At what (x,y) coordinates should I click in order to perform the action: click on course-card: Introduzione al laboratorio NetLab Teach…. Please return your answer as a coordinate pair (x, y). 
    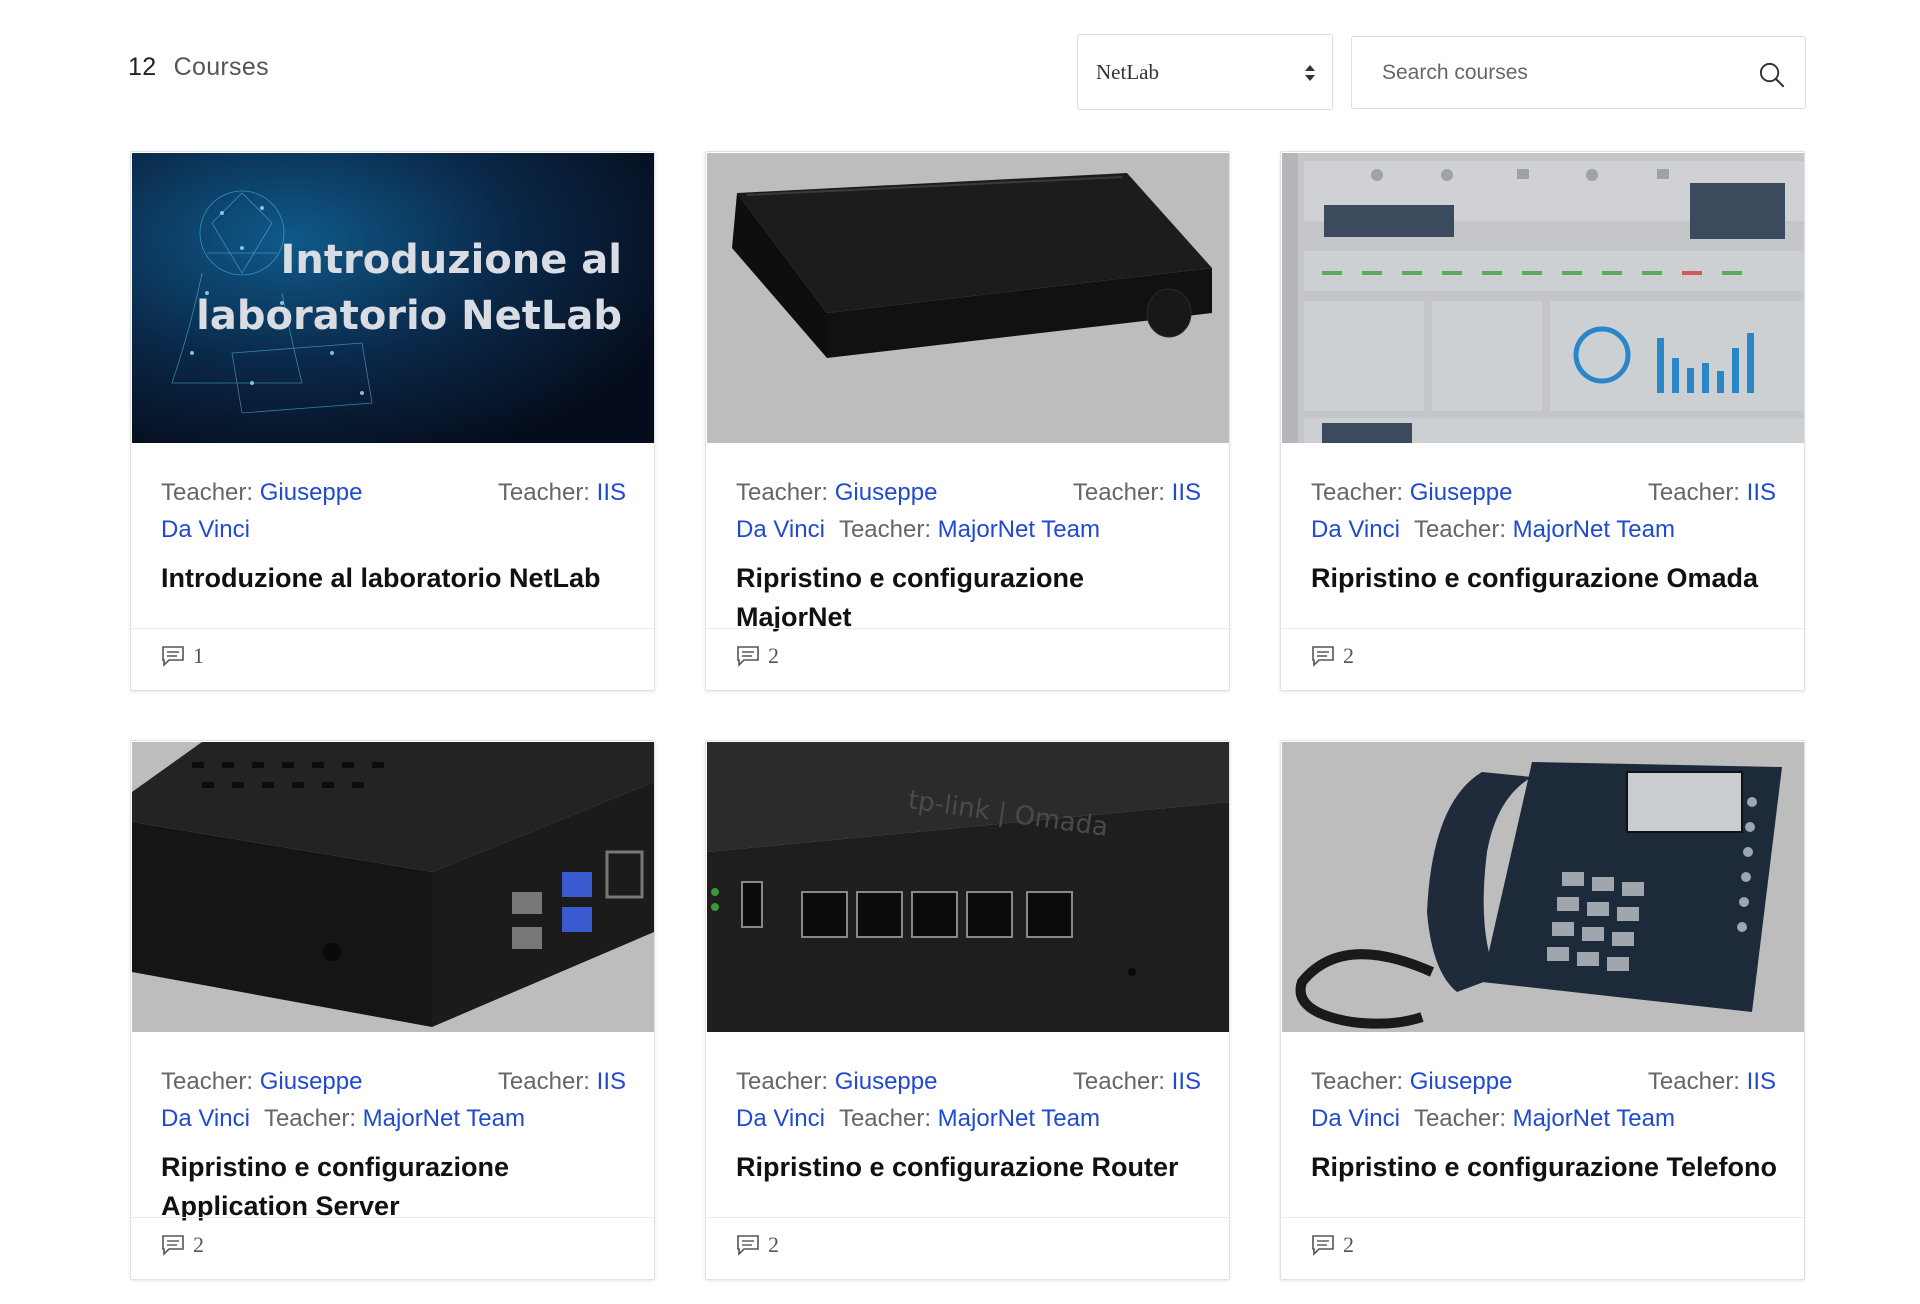
    Looking at the image, I should click on (392, 421).